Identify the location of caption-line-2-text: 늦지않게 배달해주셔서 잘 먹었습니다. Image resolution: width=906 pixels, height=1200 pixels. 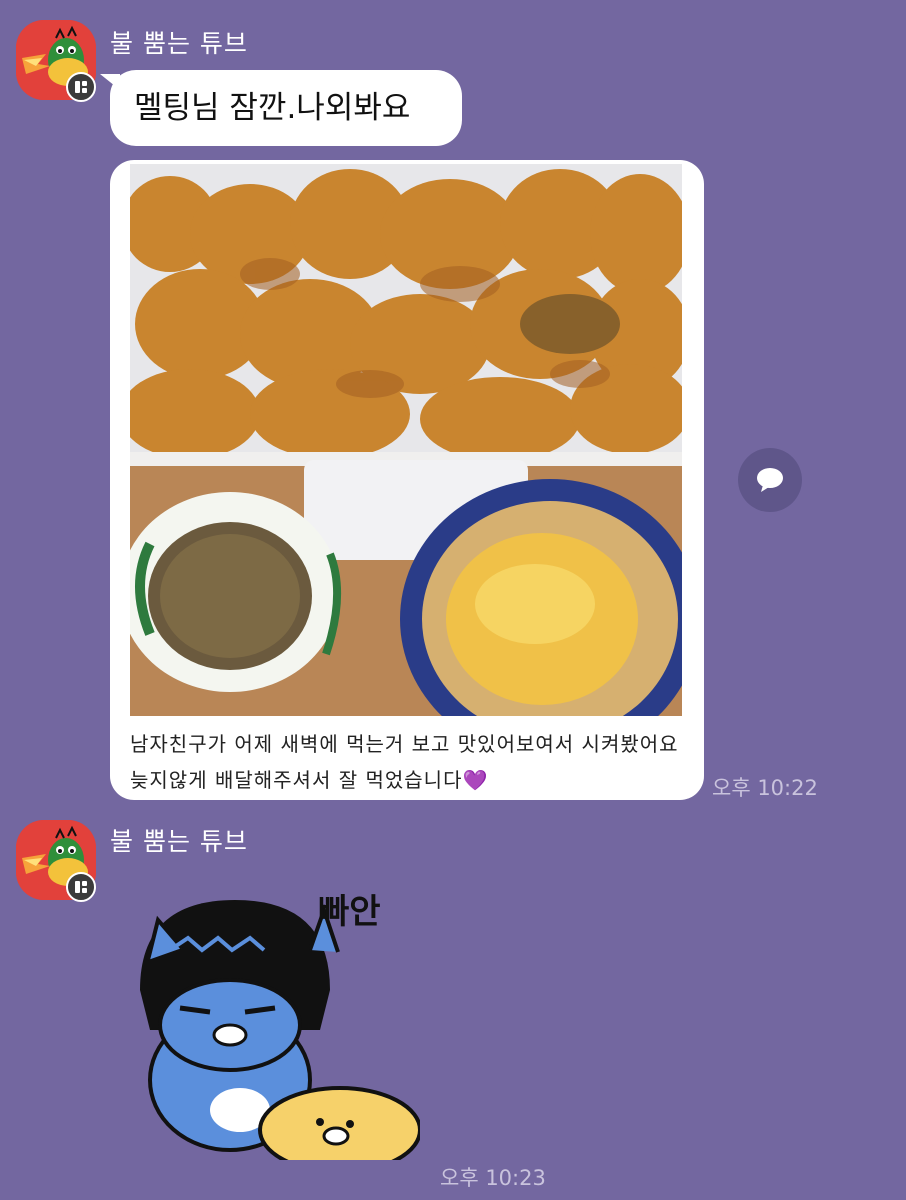
(296, 780).